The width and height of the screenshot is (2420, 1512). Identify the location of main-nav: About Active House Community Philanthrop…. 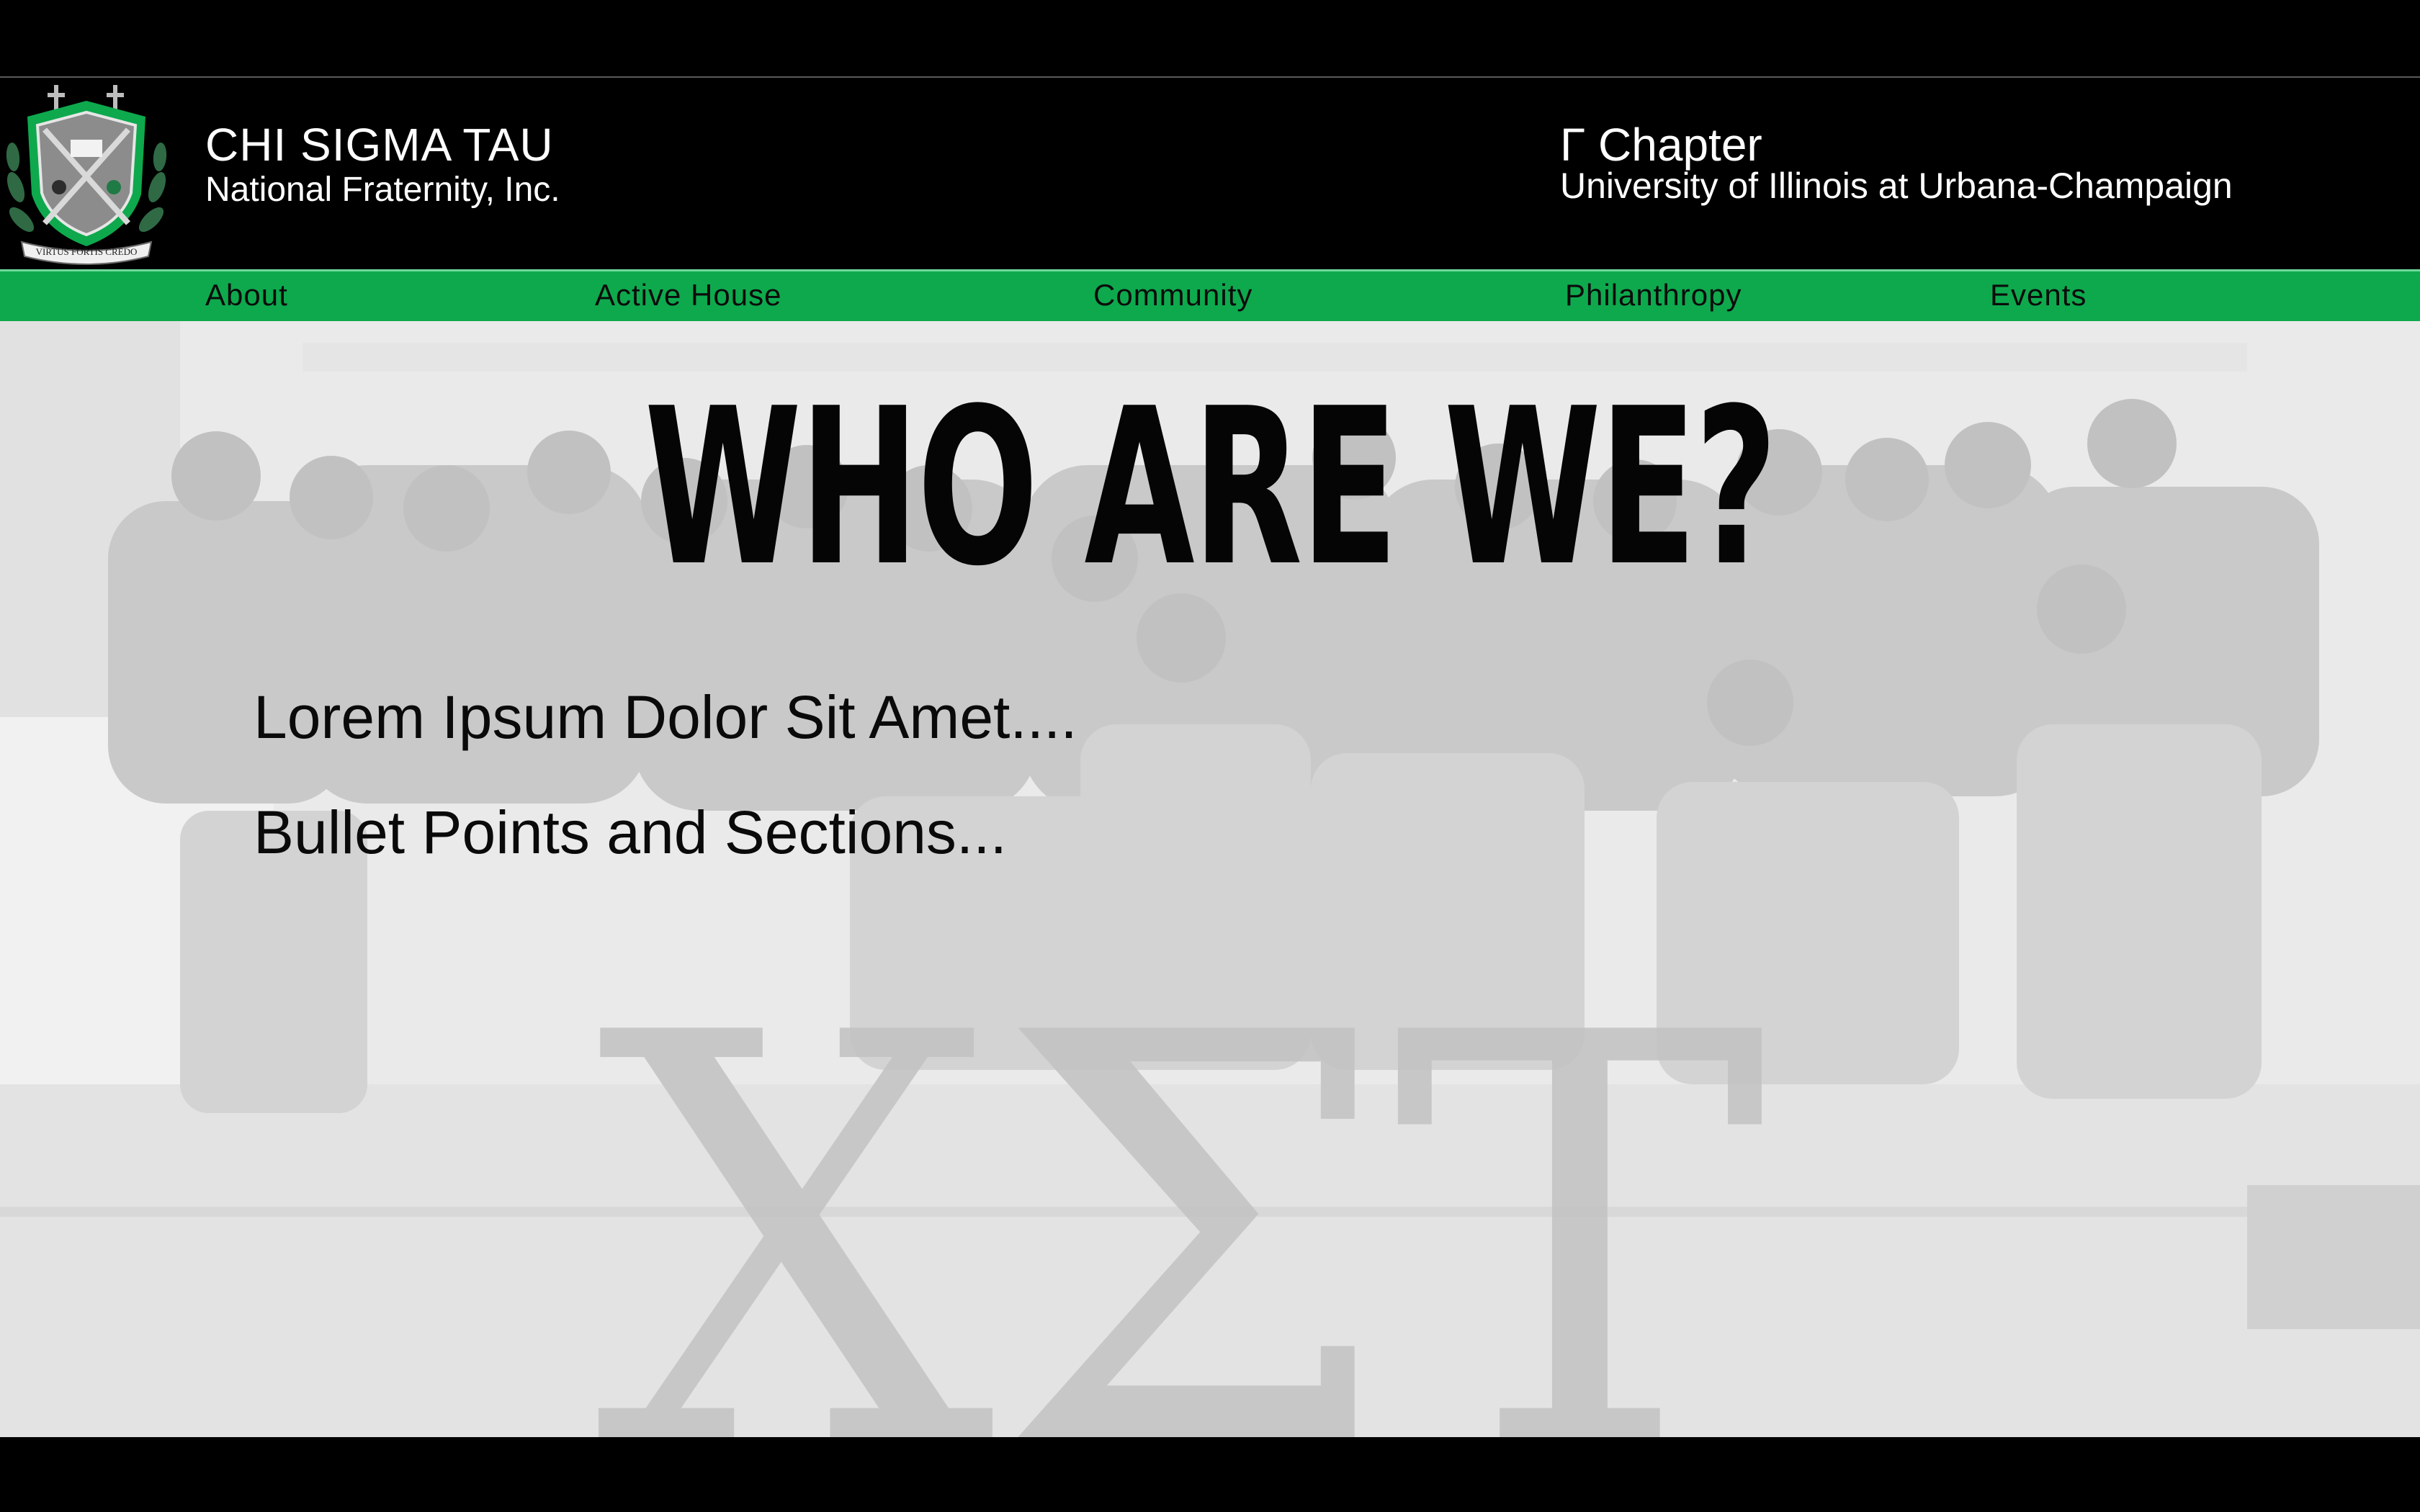
(1210, 295).